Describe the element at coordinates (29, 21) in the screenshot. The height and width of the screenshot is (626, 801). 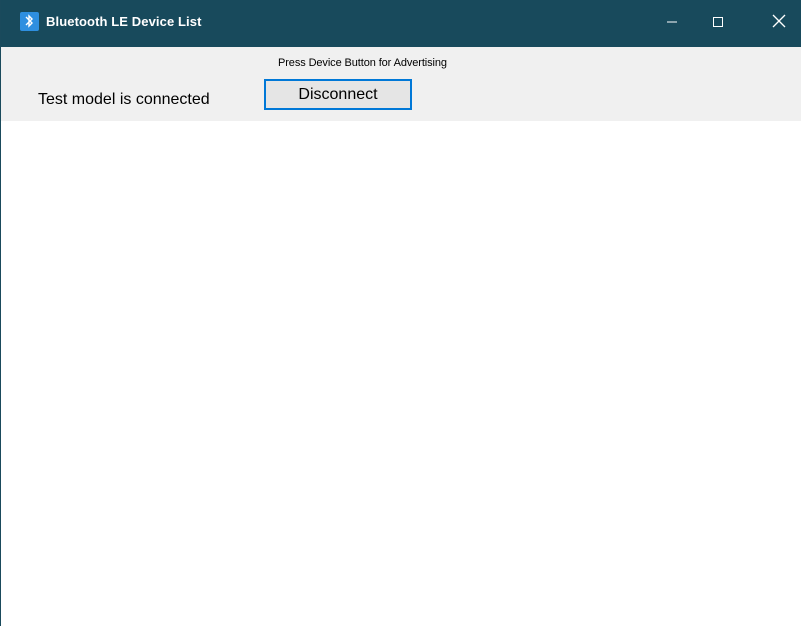
I see `bluetooth-app-icon` at that location.